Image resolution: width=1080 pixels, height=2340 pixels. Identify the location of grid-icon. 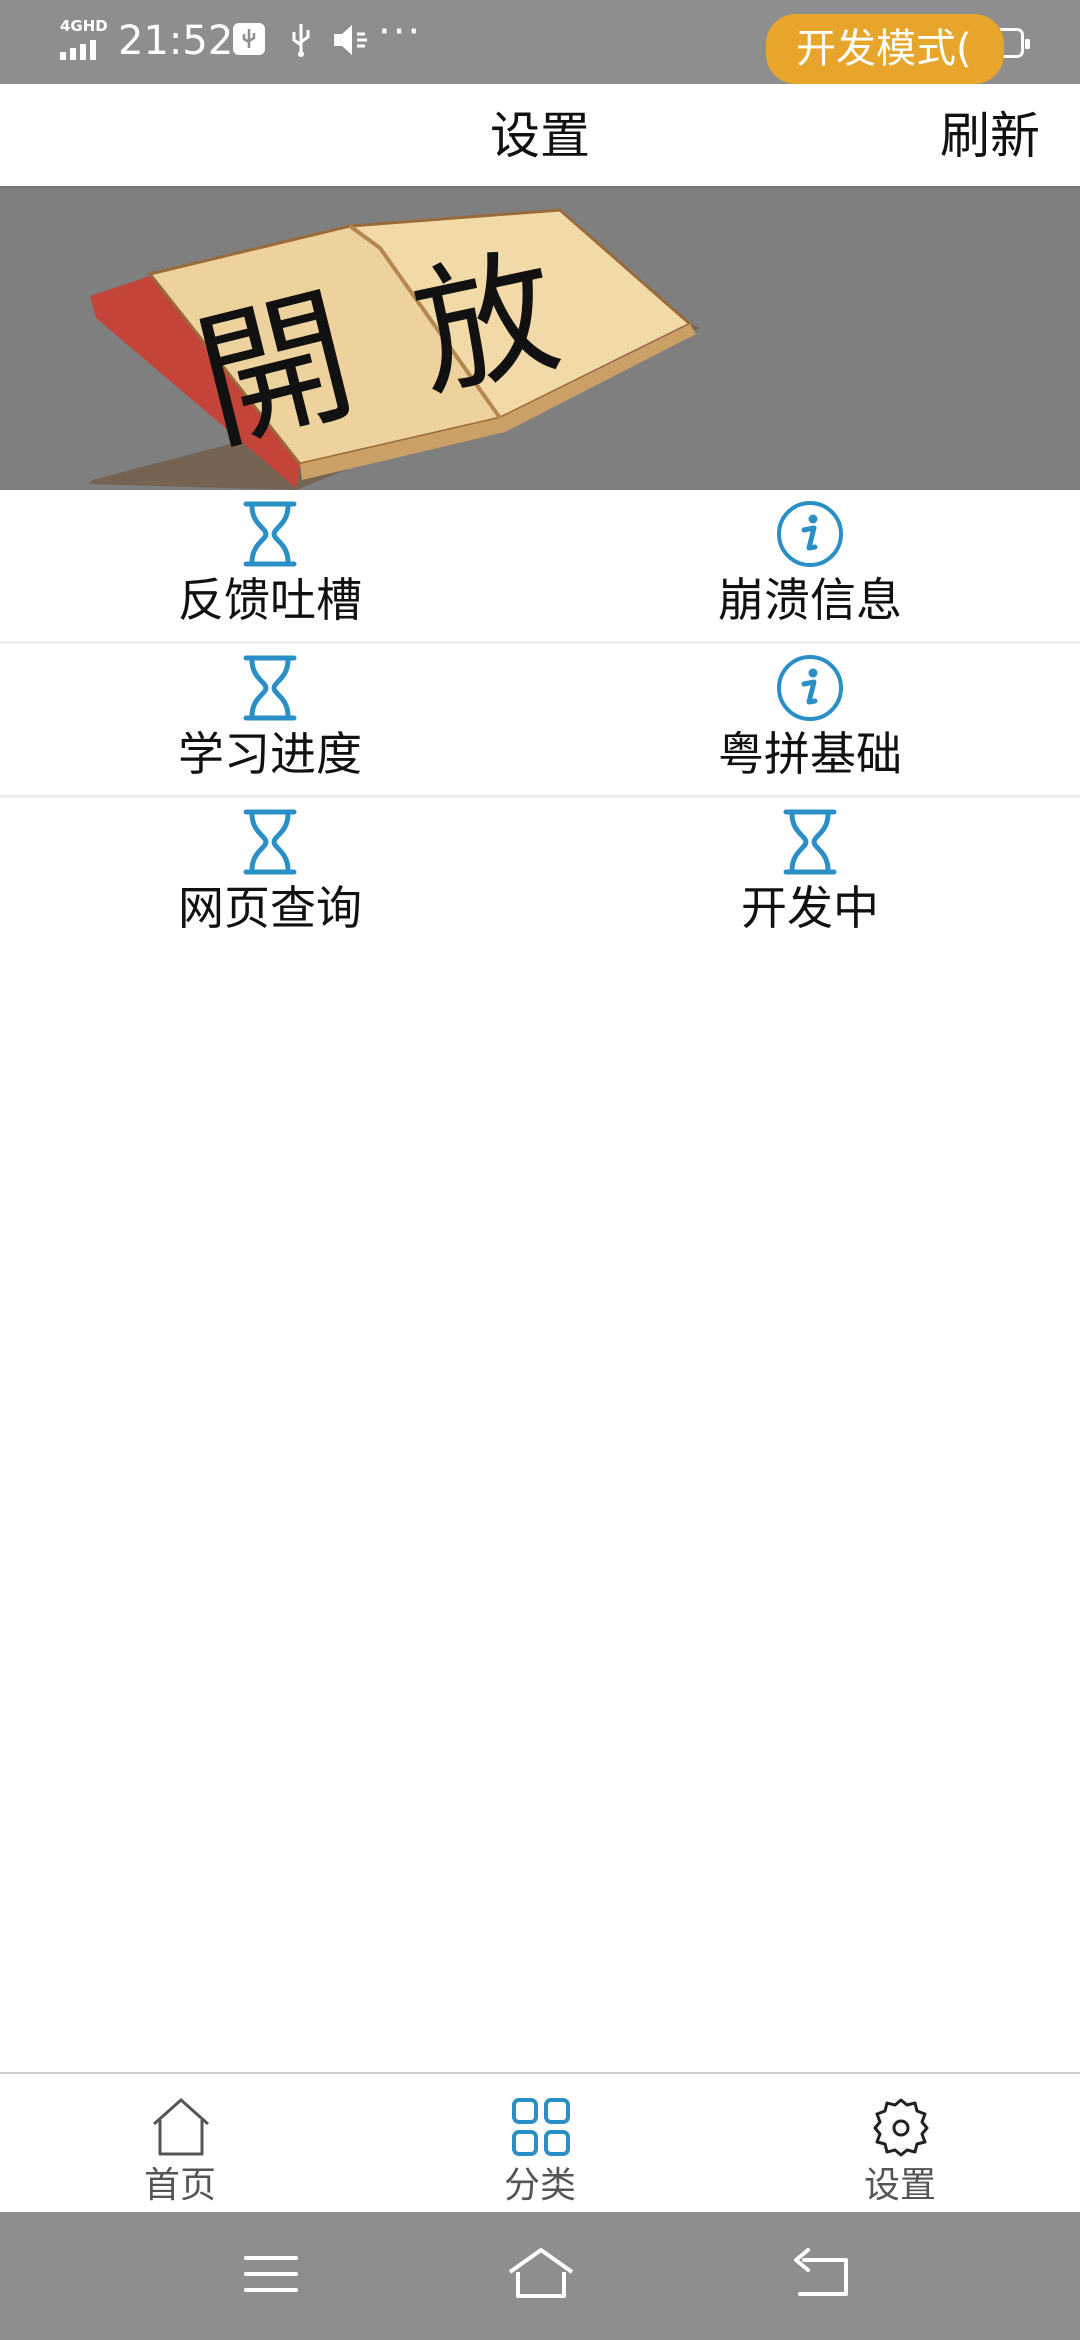
(541, 2127).